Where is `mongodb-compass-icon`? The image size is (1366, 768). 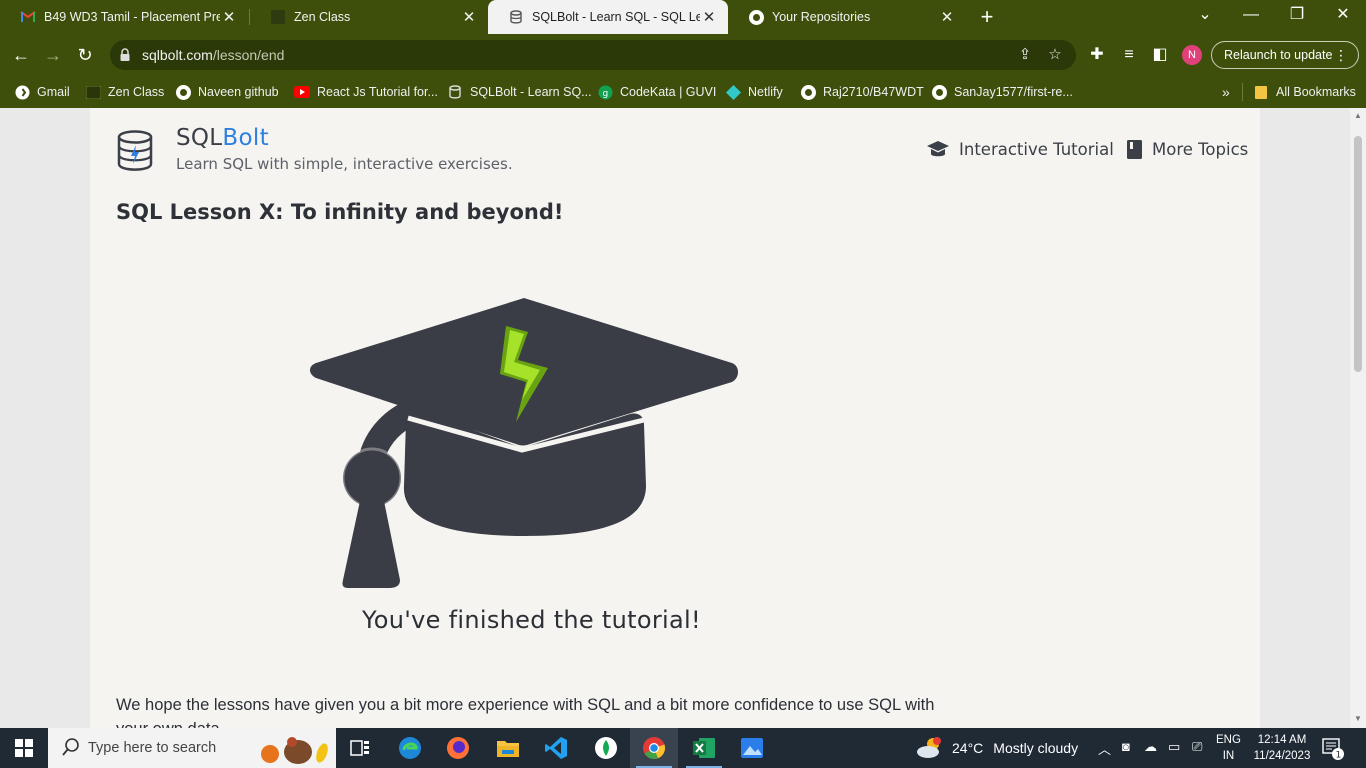
mongodb-compass-icon is located at coordinates (606, 748).